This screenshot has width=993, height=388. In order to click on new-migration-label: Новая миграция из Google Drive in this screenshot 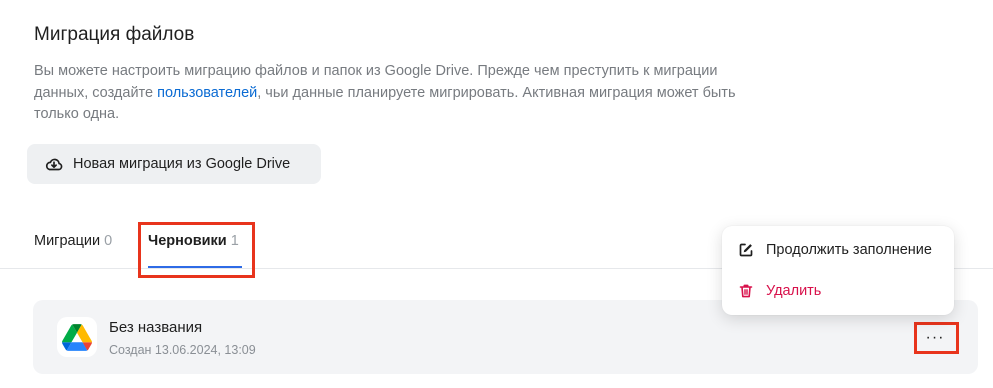, I will do `click(182, 164)`.